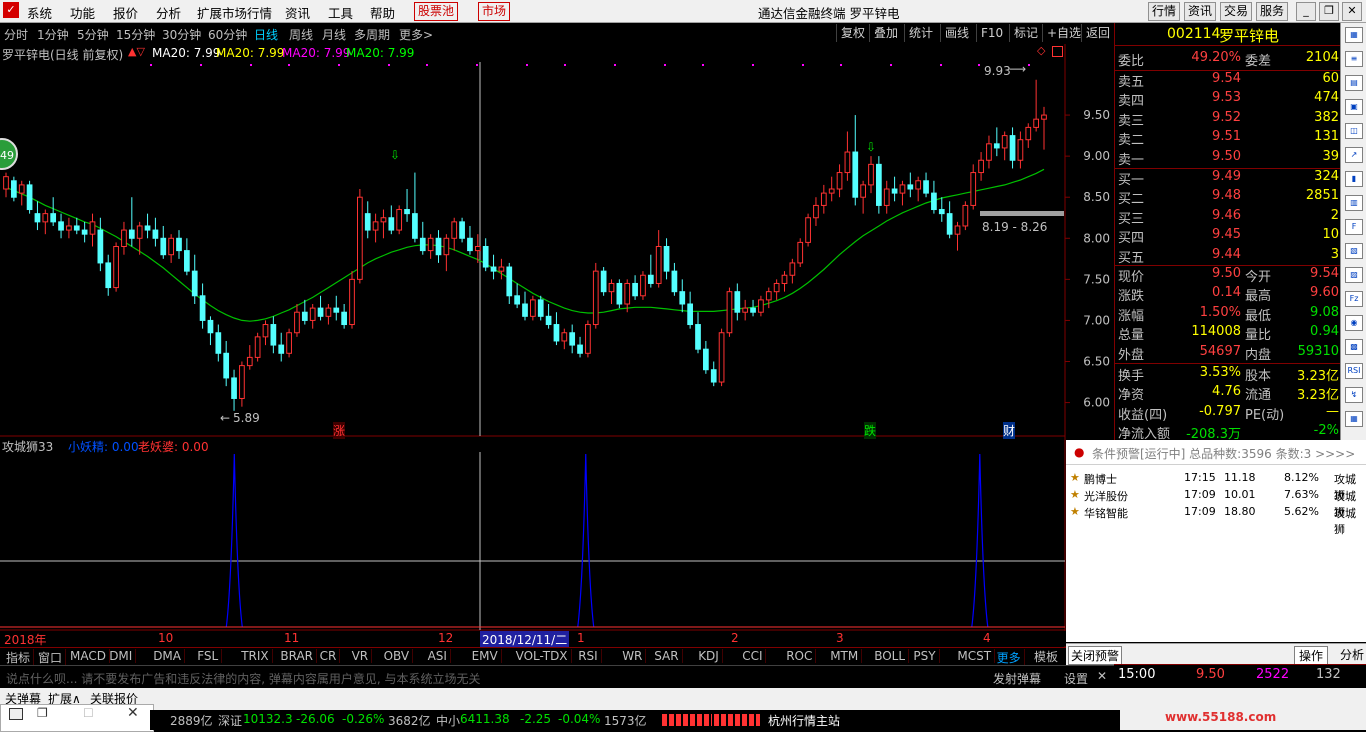 The height and width of the screenshot is (732, 1366). Describe the element at coordinates (1095, 655) in the screenshot. I see `close-alert-button: 关闭预警` at that location.